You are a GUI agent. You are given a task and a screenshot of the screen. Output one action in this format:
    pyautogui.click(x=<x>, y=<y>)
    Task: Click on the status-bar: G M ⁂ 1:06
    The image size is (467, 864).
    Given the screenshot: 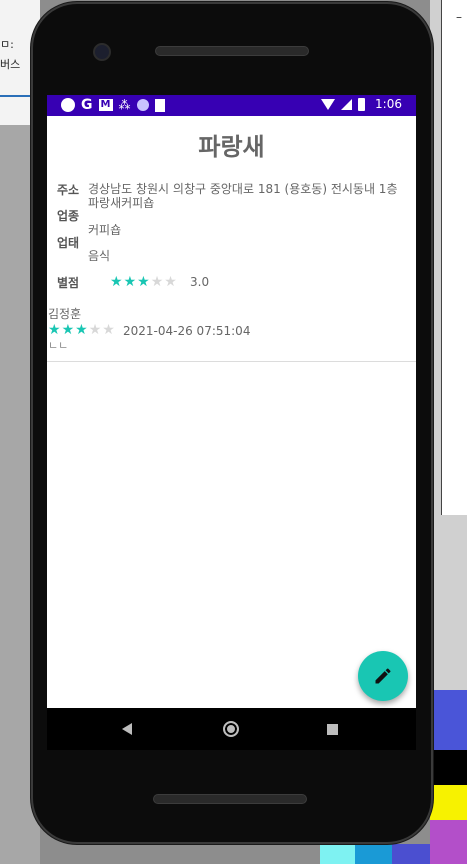 What is the action you would take?
    pyautogui.click(x=231, y=105)
    